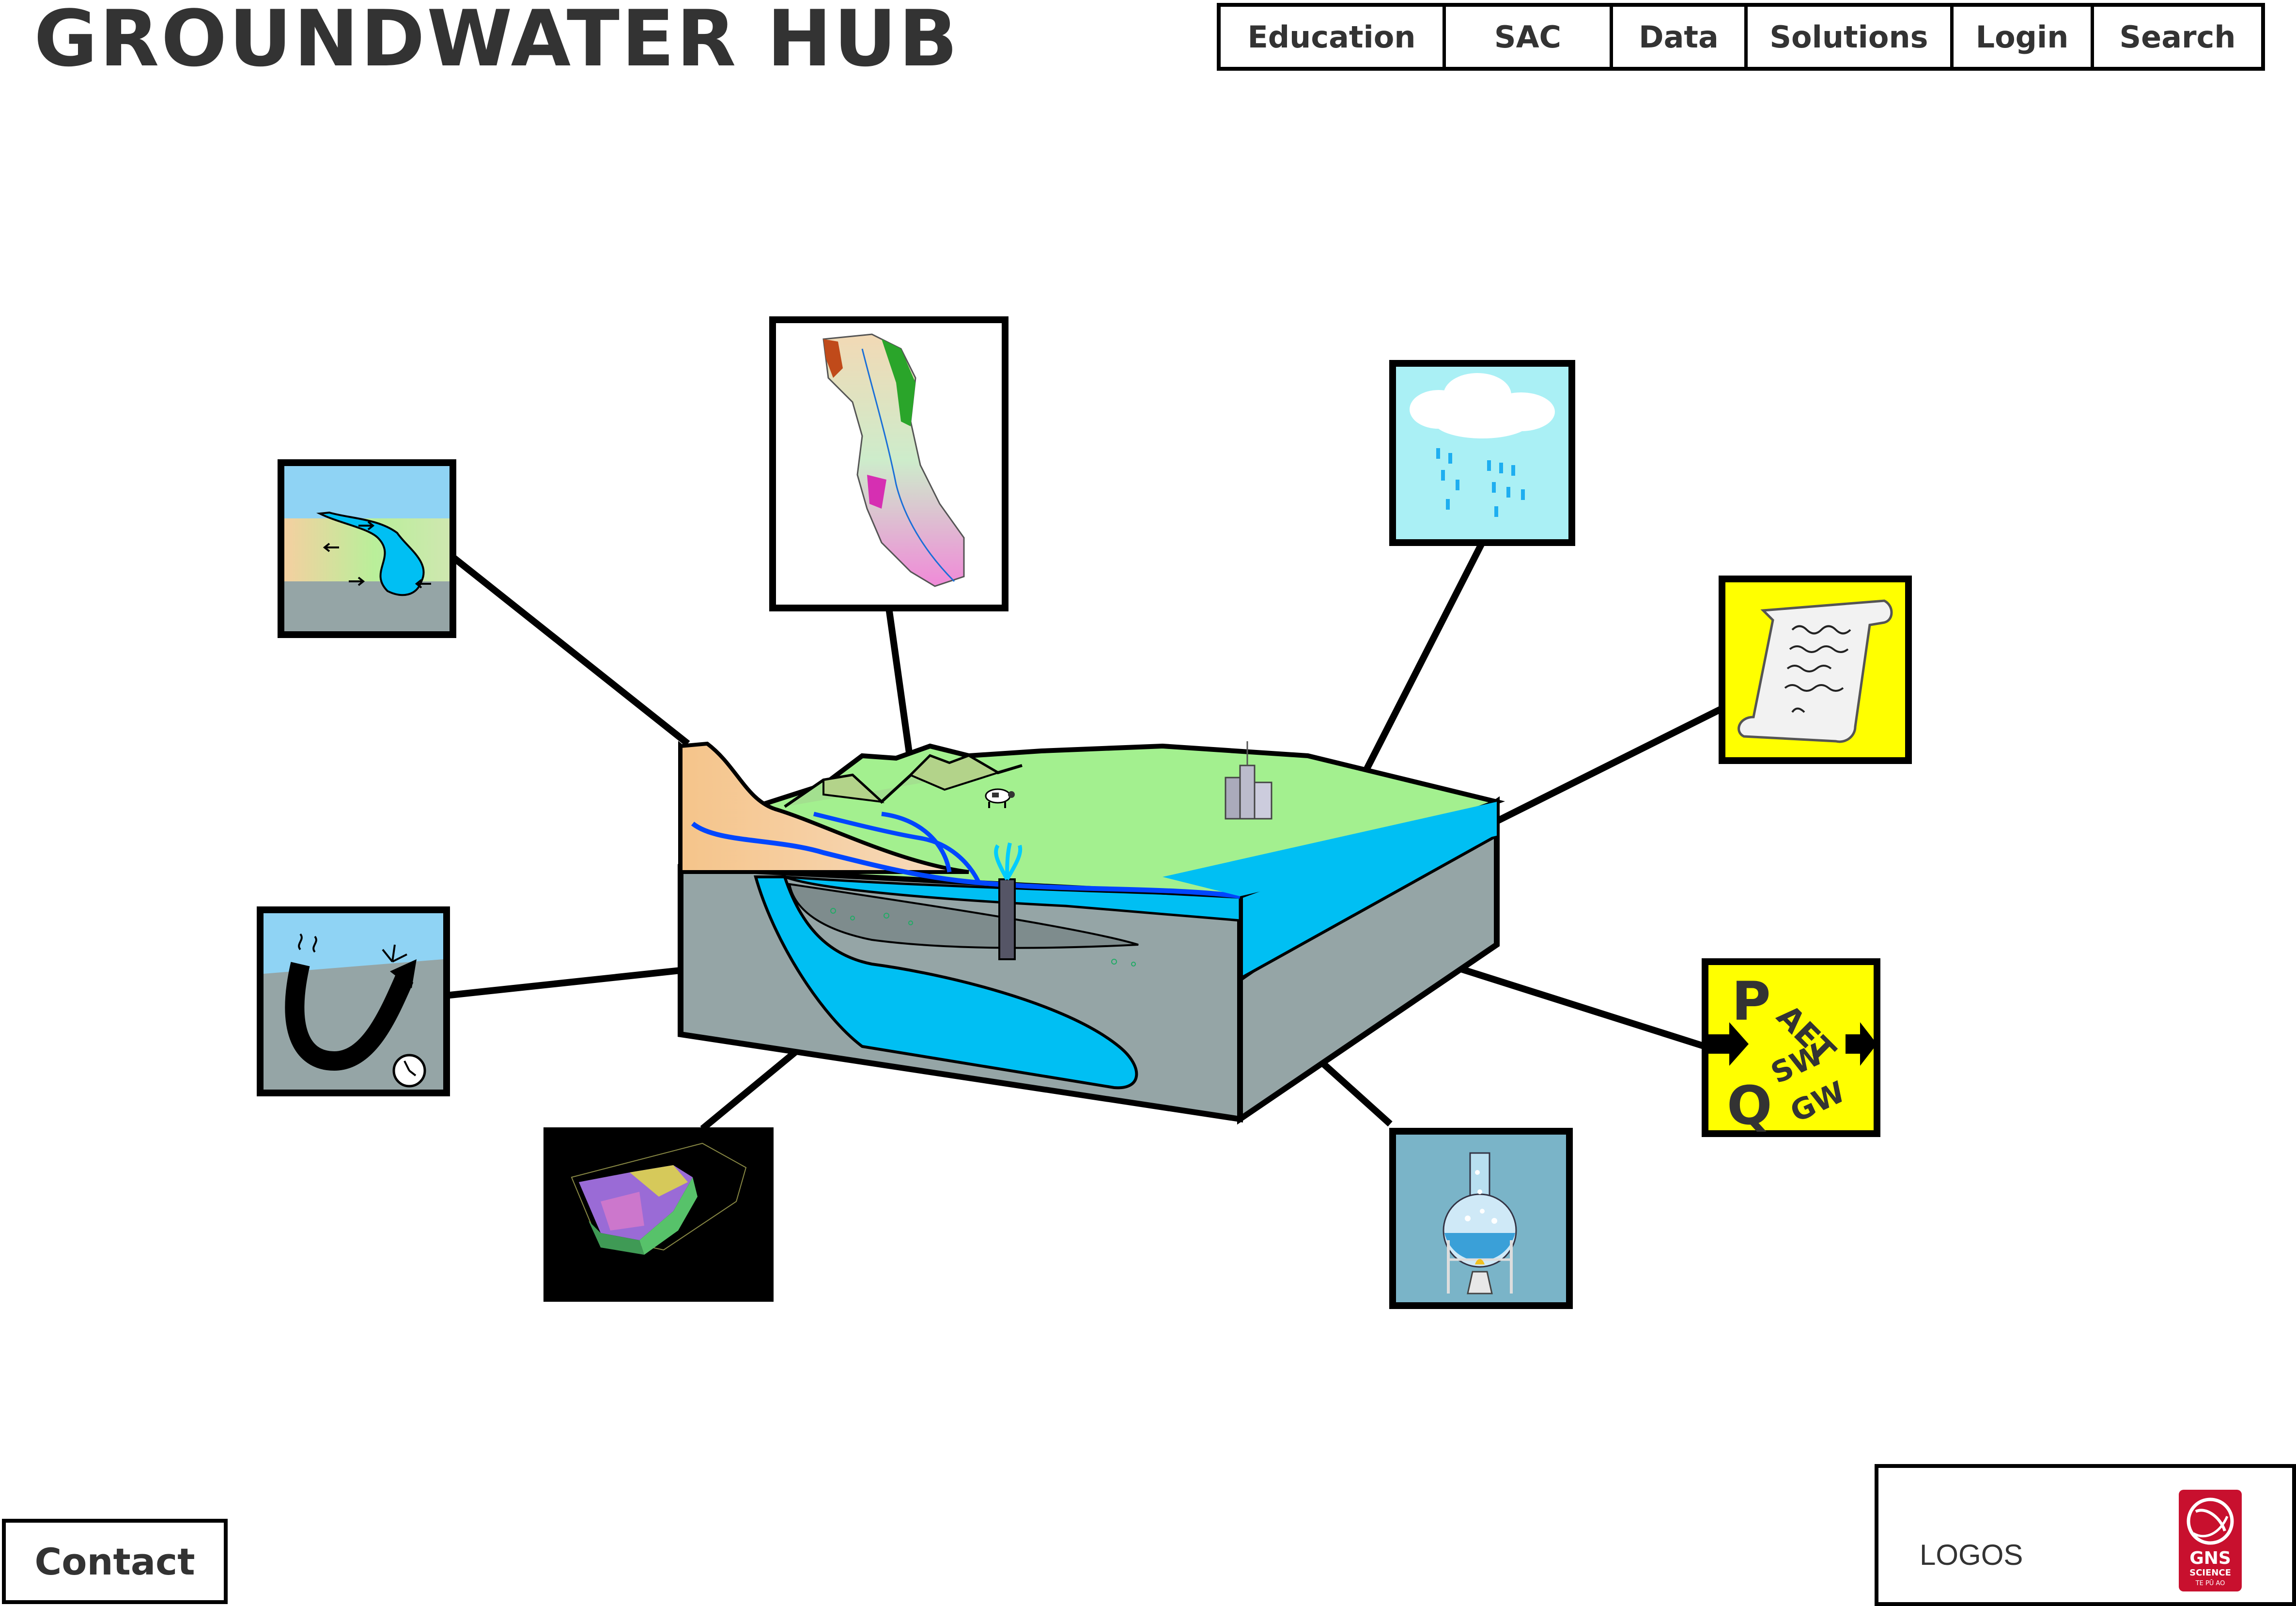 This screenshot has width=2296, height=1606. What do you see at coordinates (115, 1561) in the screenshot?
I see `contact-button: Contact` at bounding box center [115, 1561].